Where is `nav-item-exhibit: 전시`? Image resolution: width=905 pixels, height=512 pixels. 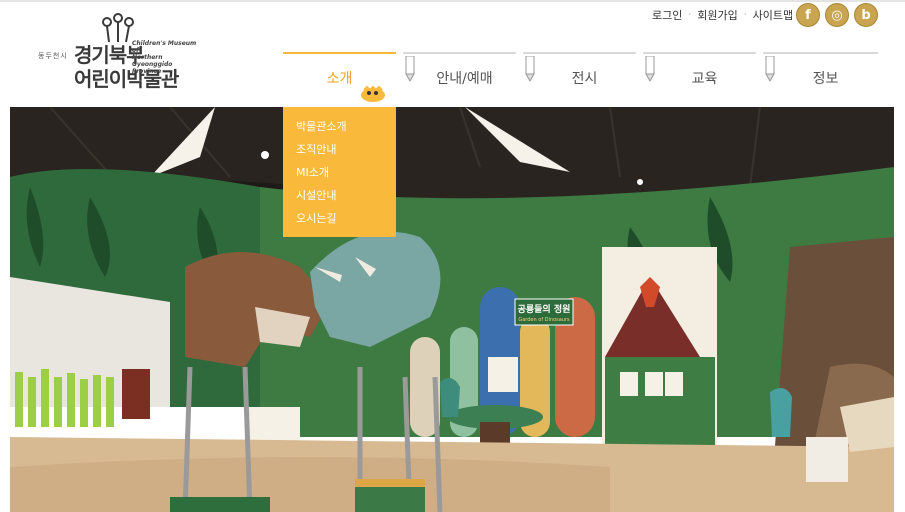 nav-item-exhibit: 전시 is located at coordinates (579, 77).